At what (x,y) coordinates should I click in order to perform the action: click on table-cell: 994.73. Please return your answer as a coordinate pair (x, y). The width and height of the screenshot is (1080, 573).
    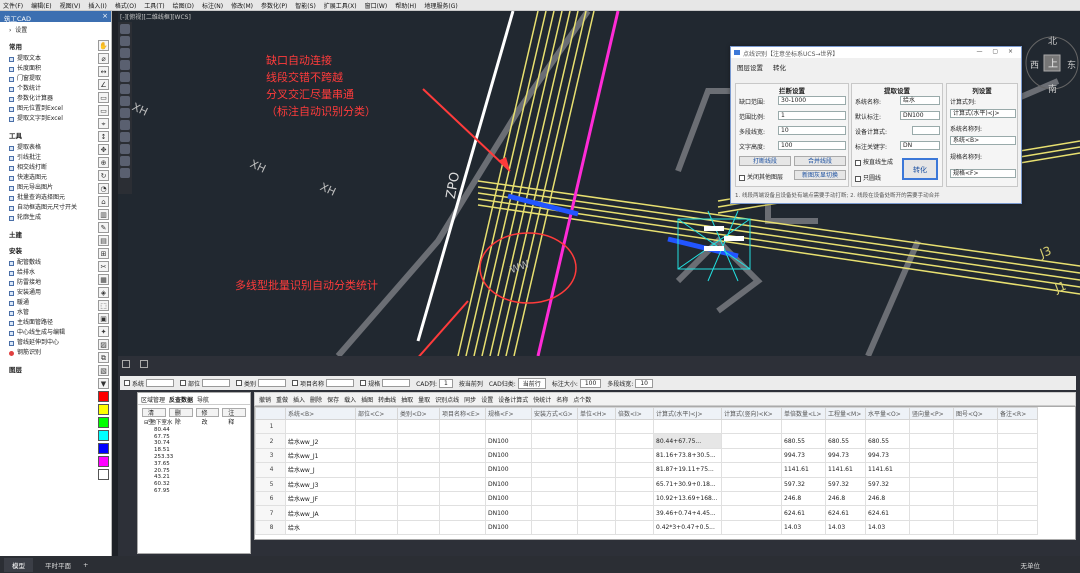
    Looking at the image, I should click on (803, 455).